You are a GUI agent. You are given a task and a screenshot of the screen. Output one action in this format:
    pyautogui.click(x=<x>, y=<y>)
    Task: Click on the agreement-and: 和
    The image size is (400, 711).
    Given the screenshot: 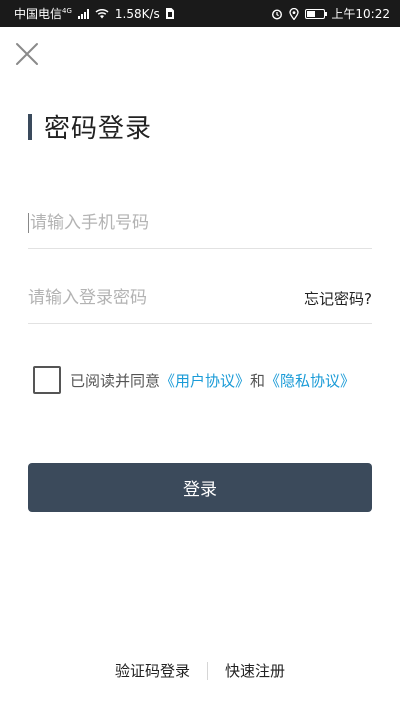 What is the action you would take?
    pyautogui.click(x=258, y=380)
    